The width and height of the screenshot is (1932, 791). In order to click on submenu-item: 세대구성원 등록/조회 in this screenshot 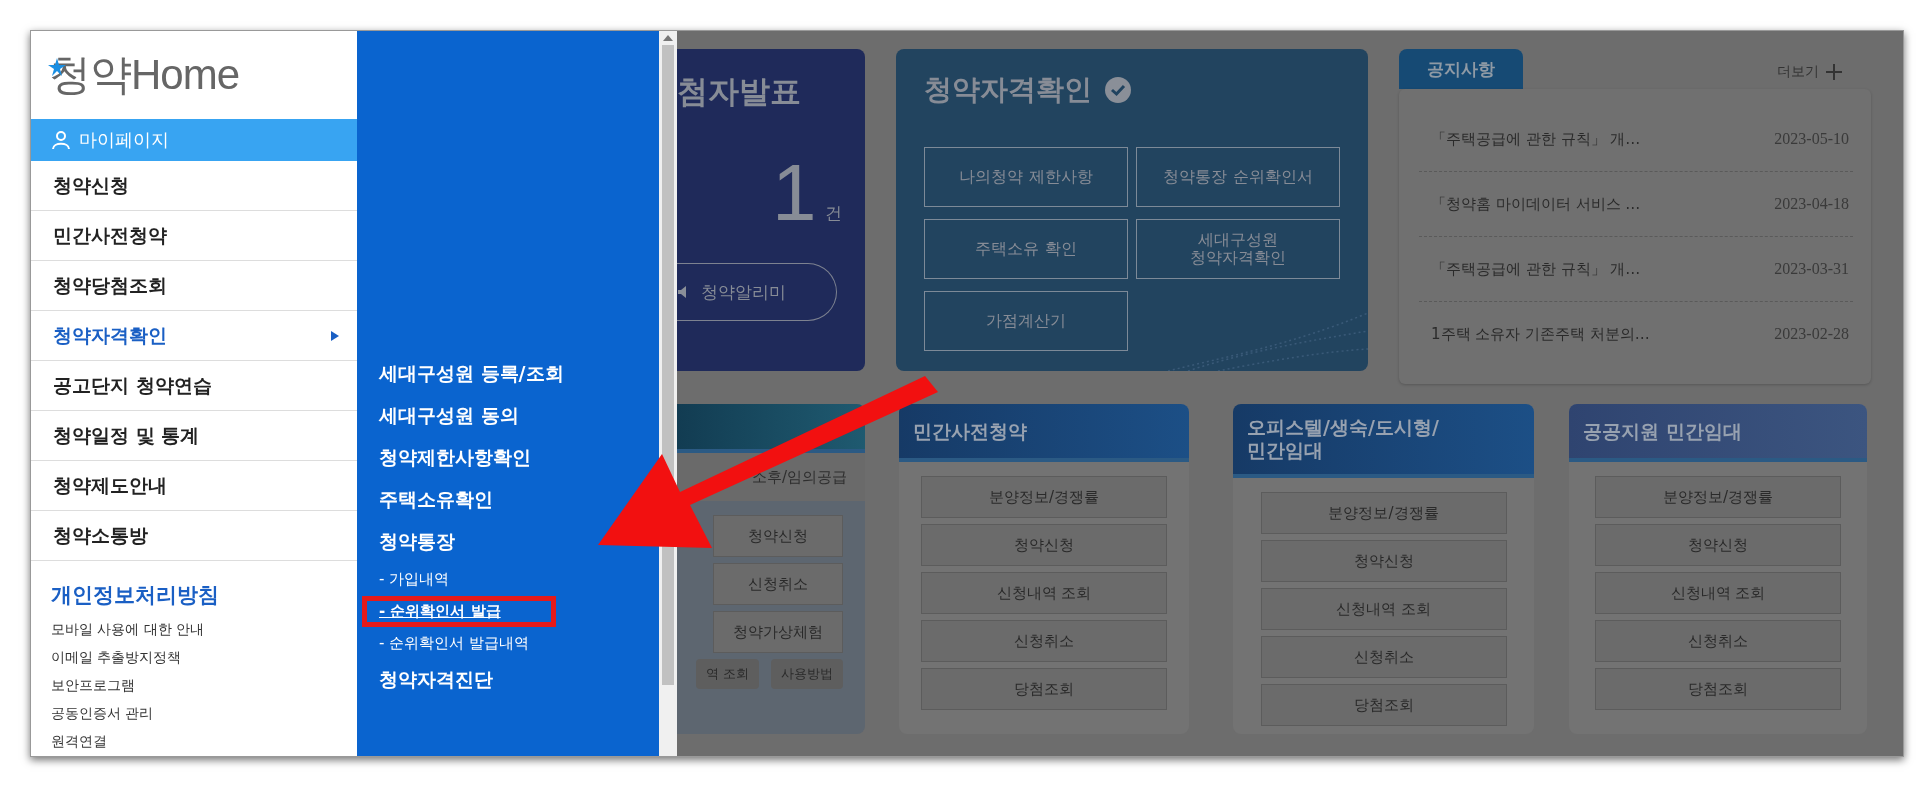, I will do `click(471, 374)`.